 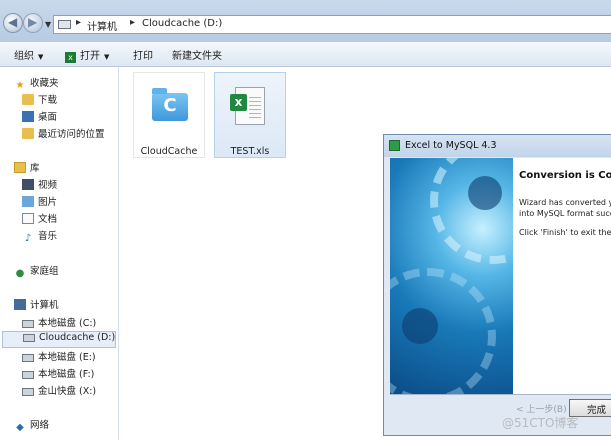 I want to click on open-button: x 打开 ▼, so click(x=87, y=55).